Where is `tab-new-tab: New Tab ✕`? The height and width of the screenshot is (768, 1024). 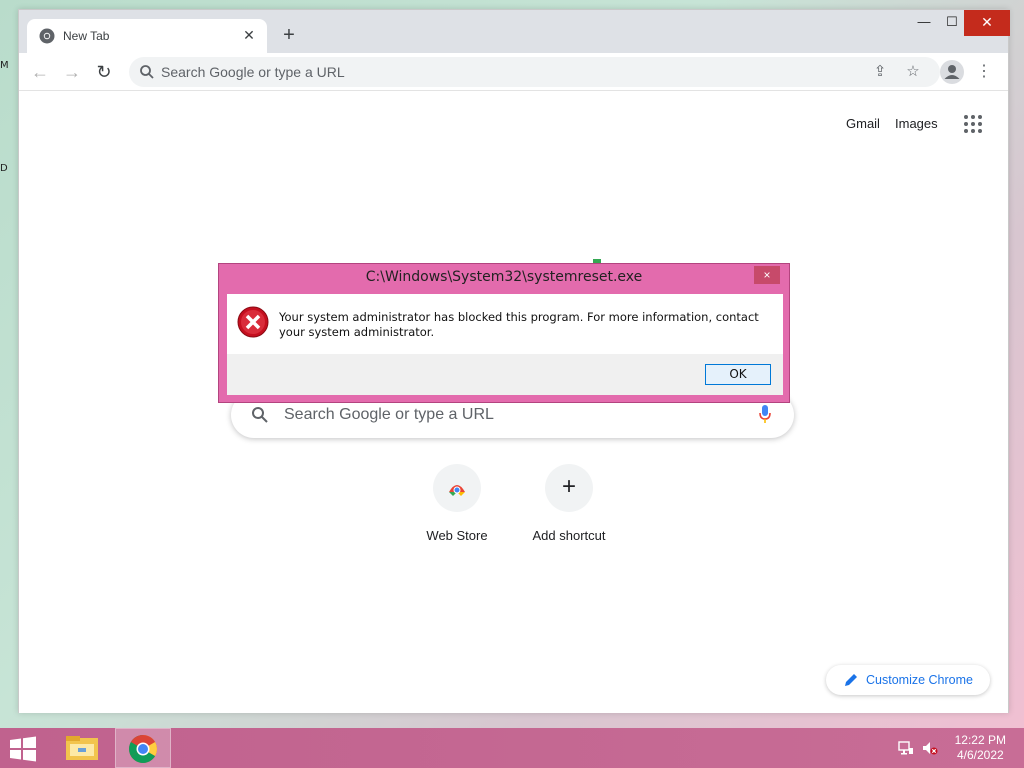 tab-new-tab: New Tab ✕ is located at coordinates (147, 36).